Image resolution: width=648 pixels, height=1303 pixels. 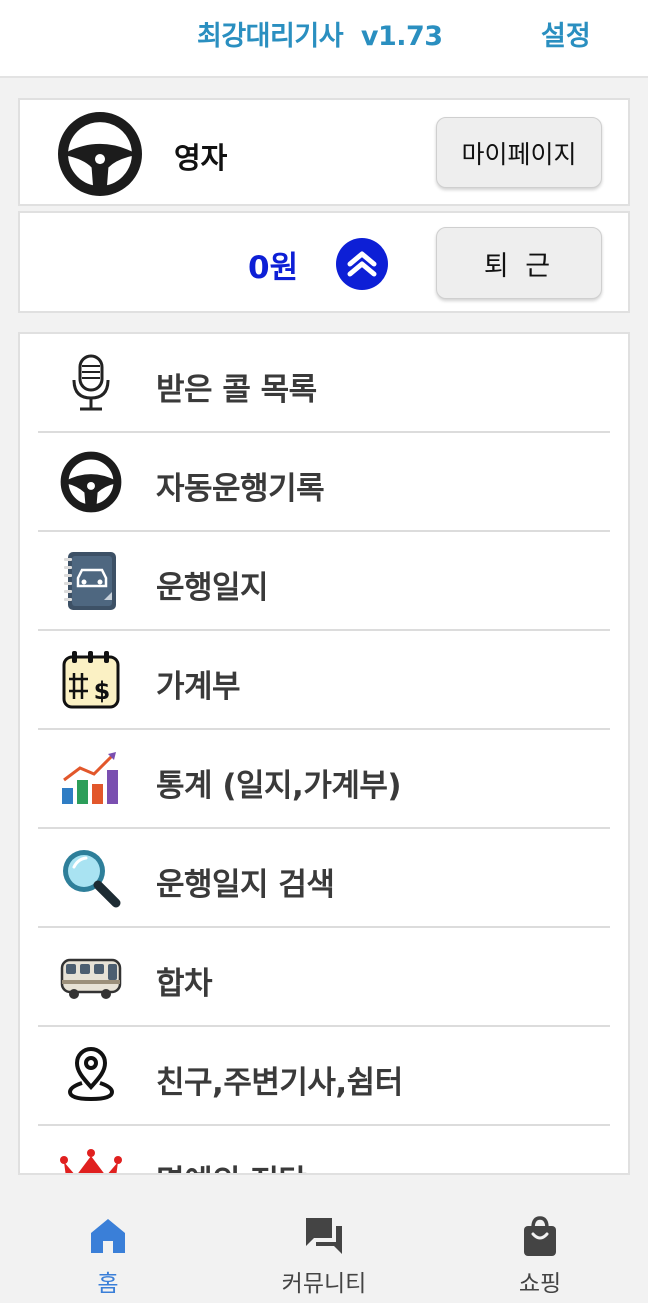 I want to click on menu-item-statistics: 통계 (일지,가계부), so click(x=324, y=779).